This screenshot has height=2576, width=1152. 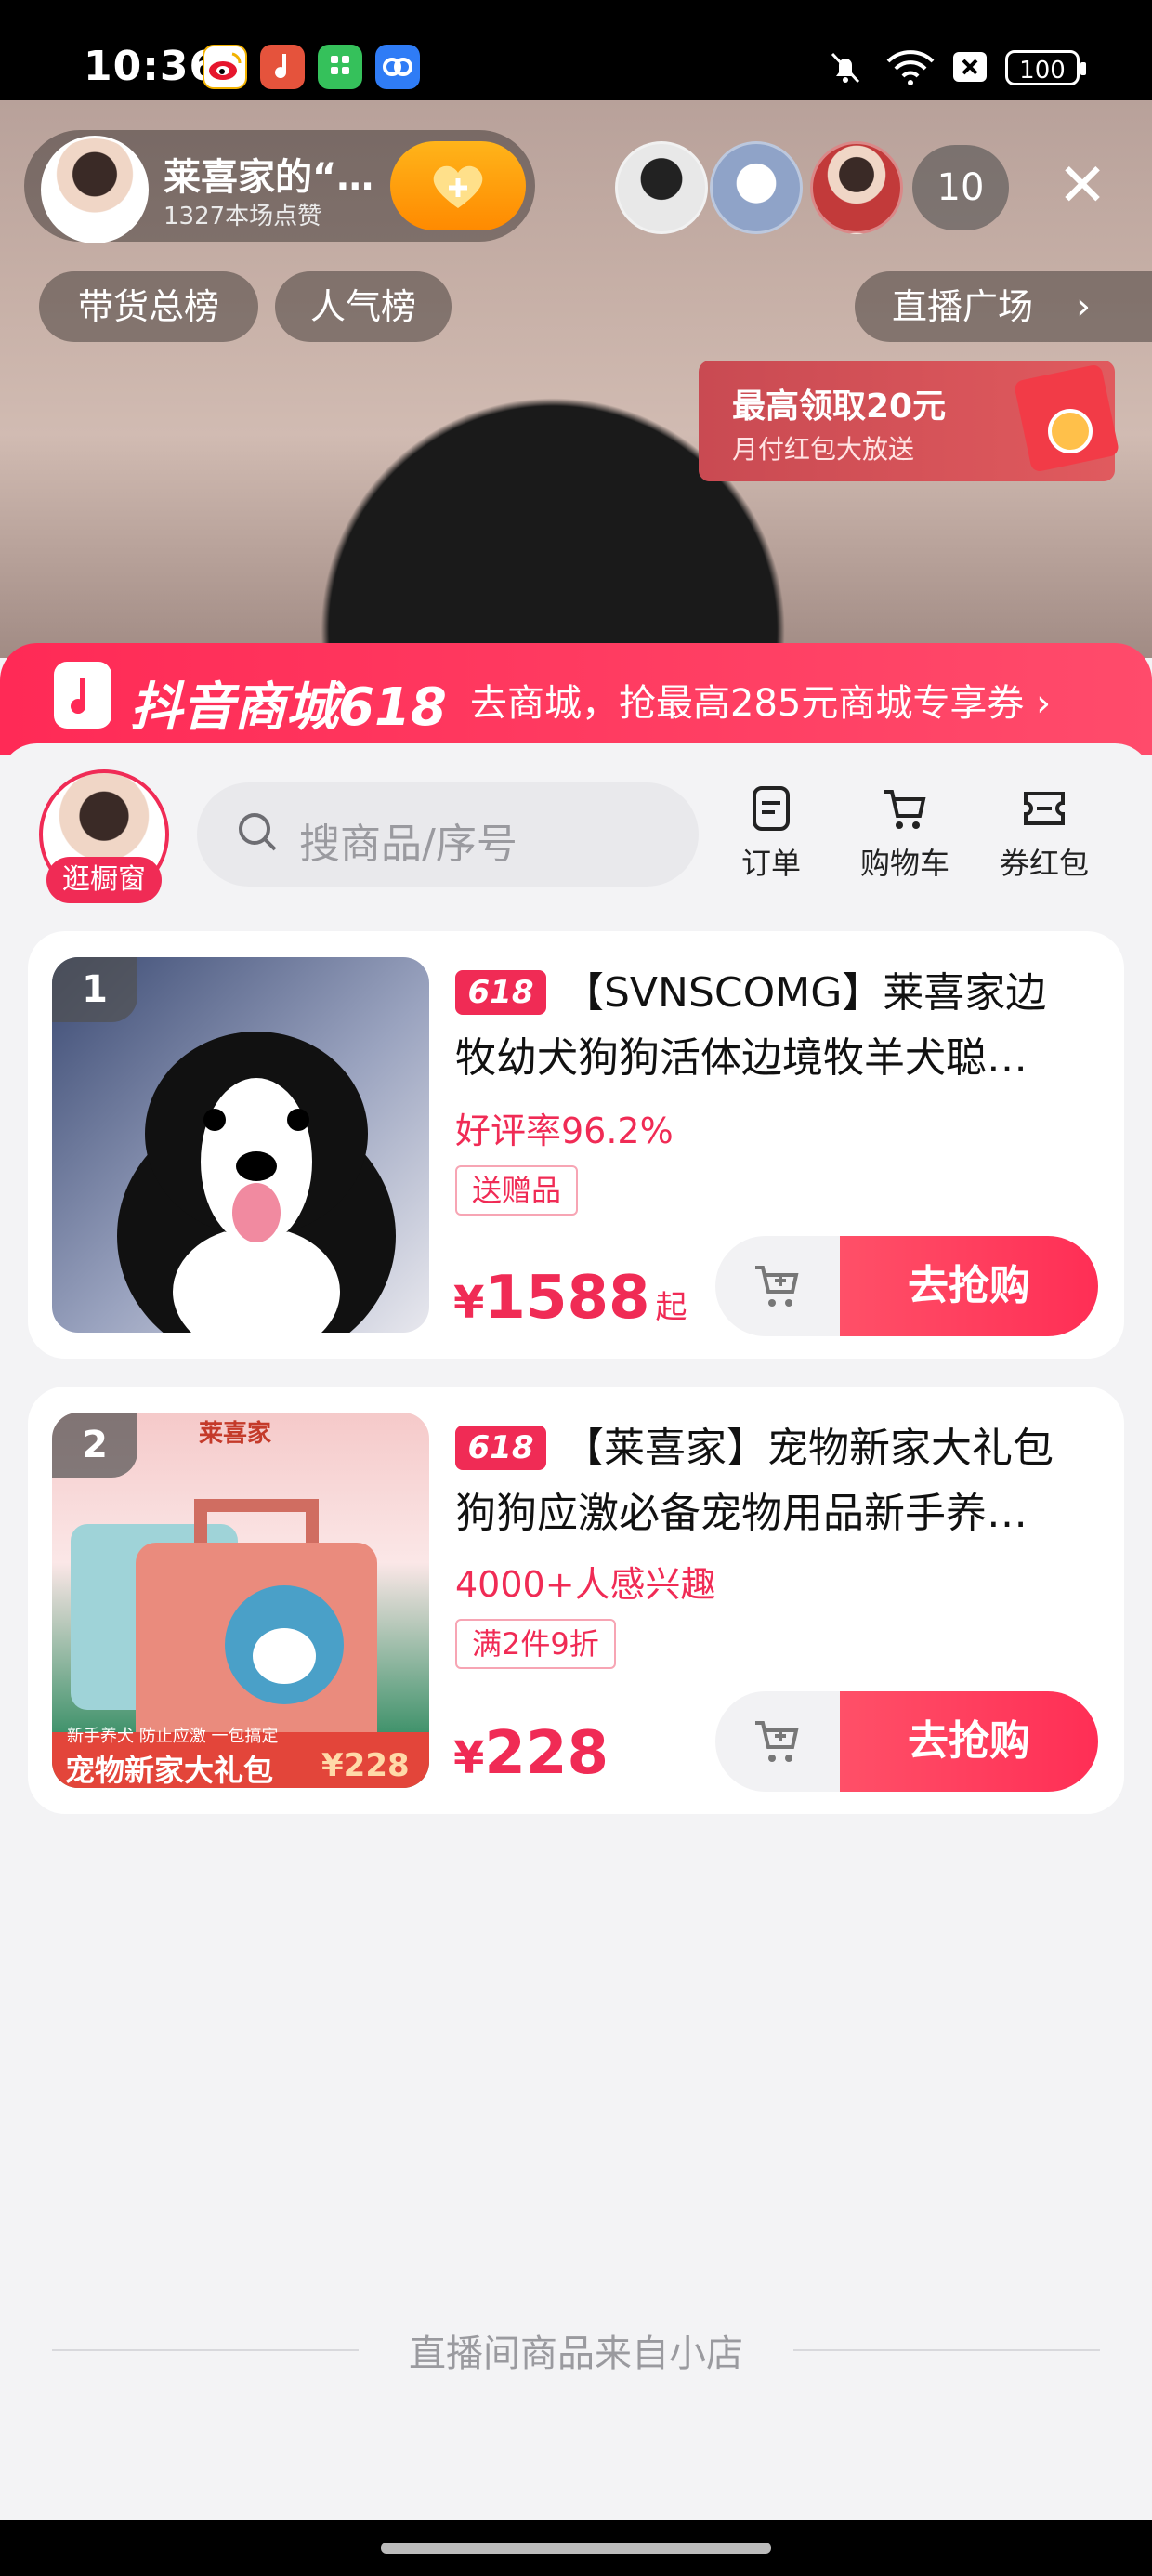 What do you see at coordinates (173, 1736) in the screenshot?
I see `image-text-sub: 新手养犬 防止应激 一包搞定` at bounding box center [173, 1736].